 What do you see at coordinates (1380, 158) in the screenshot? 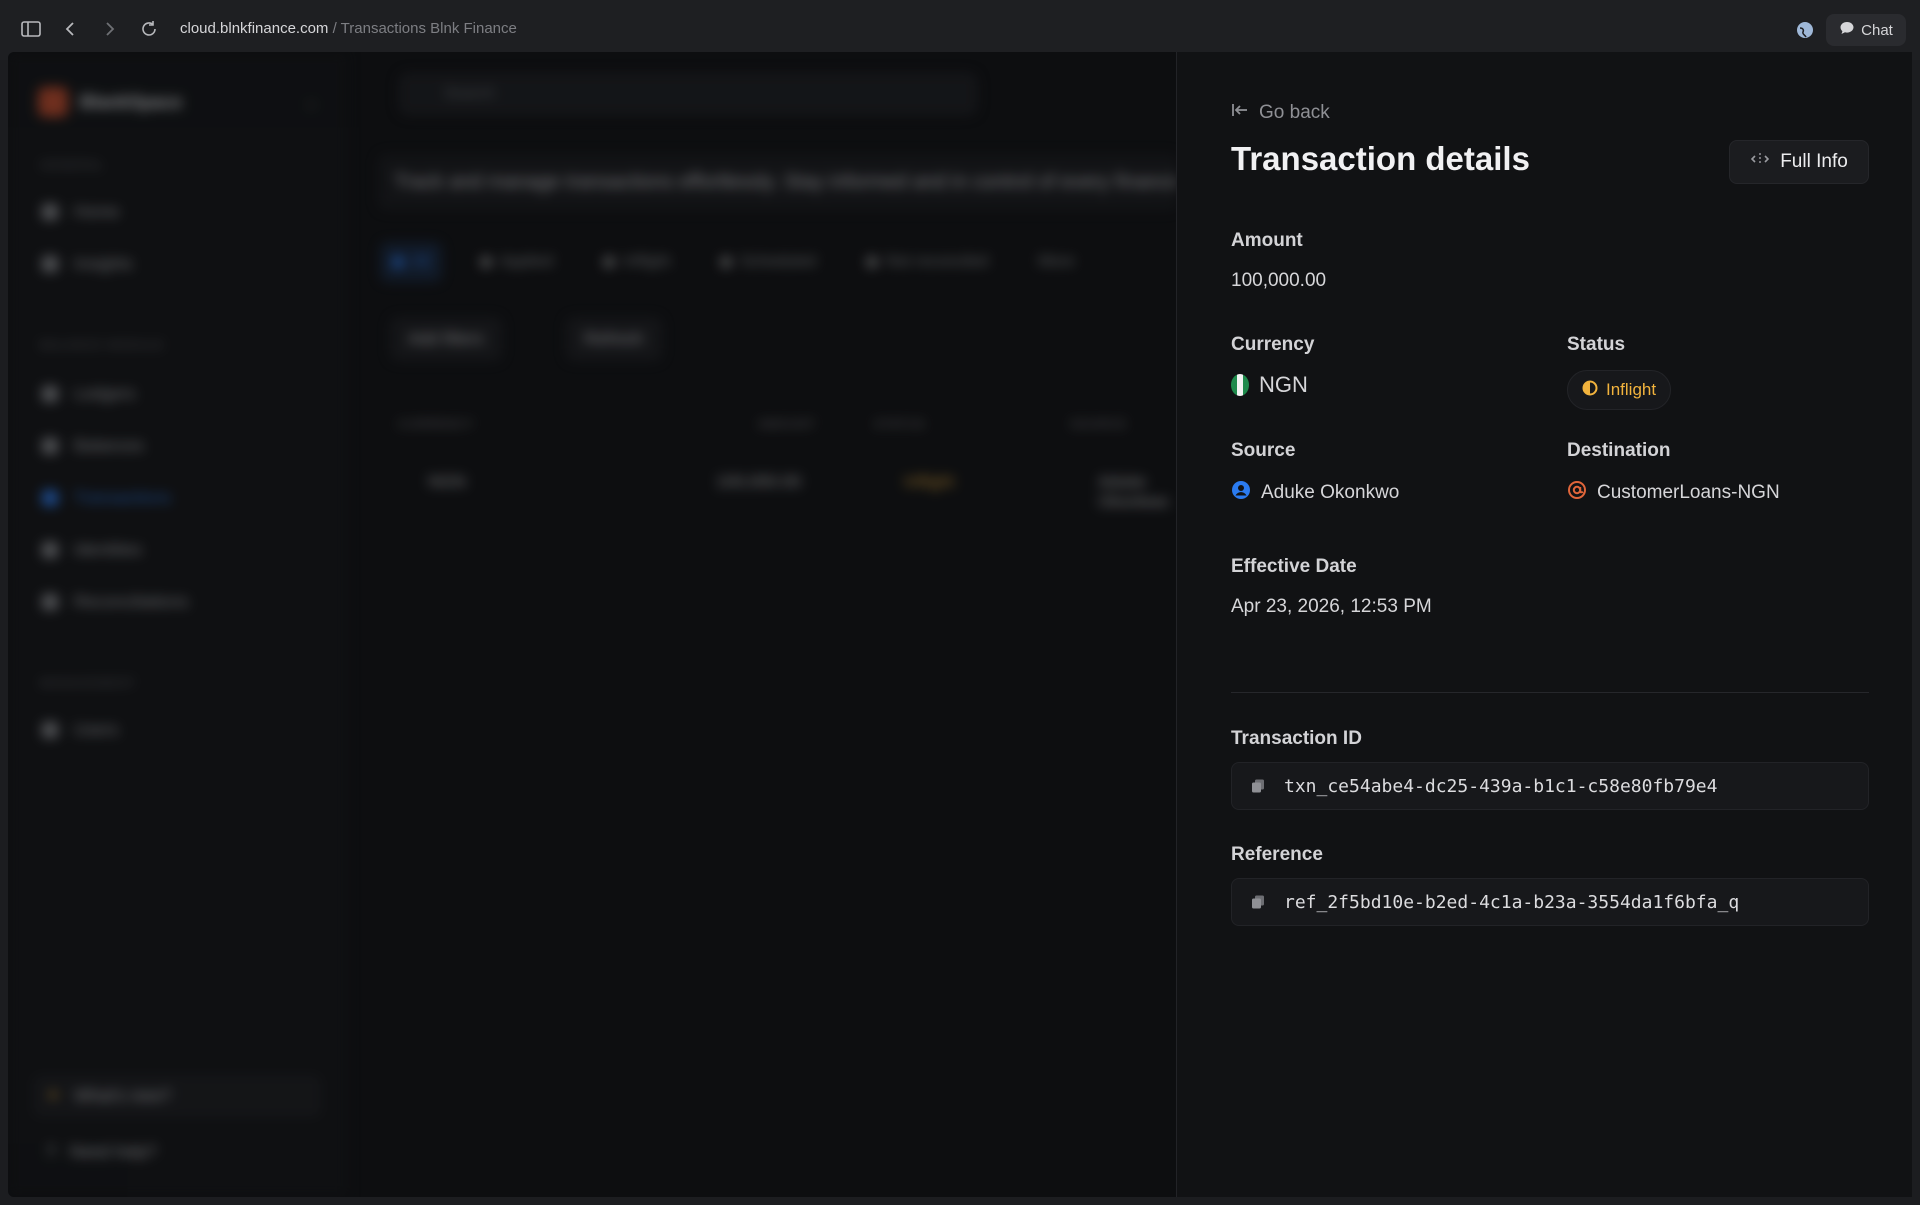
I see `page-title: Transaction details` at bounding box center [1380, 158].